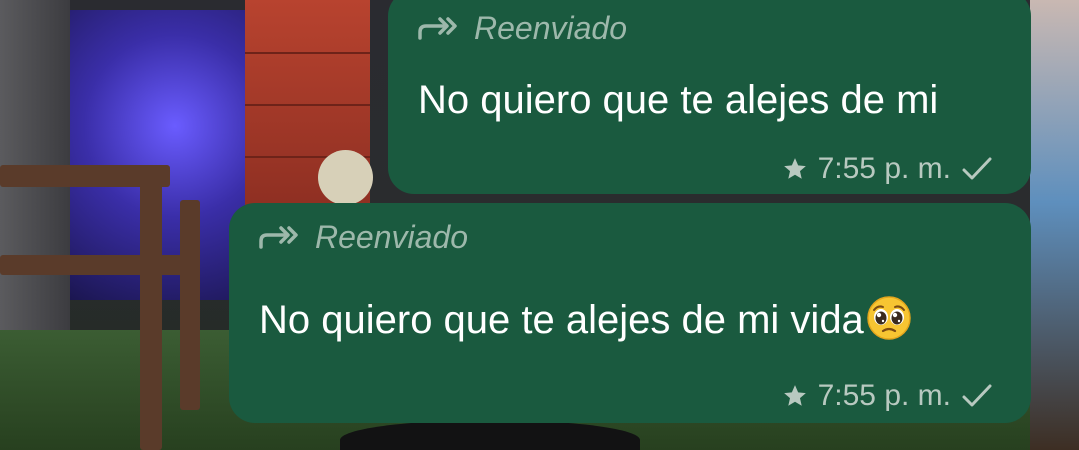 Image resolution: width=1079 pixels, height=450 pixels. What do you see at coordinates (678, 100) in the screenshot?
I see `message-text: No quiero que te alejes de mi` at bounding box center [678, 100].